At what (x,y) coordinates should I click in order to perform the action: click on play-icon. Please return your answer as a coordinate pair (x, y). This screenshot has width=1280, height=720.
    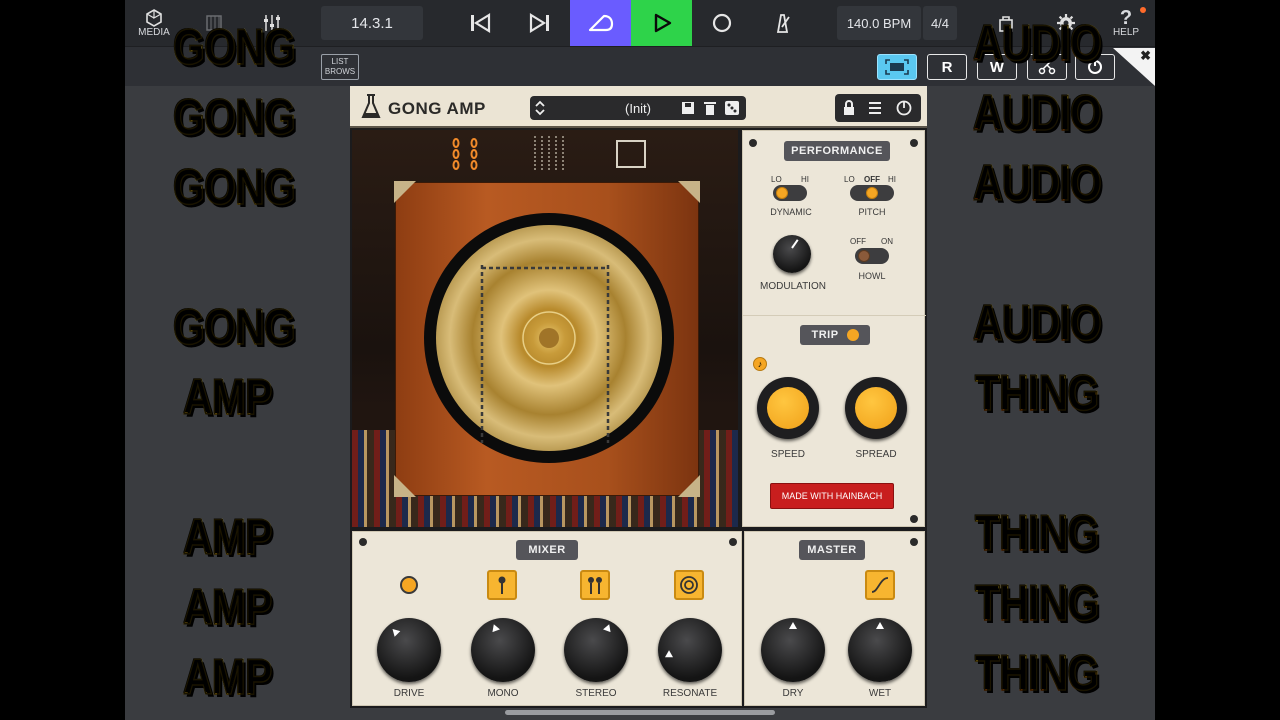
    Looking at the image, I should click on (662, 23).